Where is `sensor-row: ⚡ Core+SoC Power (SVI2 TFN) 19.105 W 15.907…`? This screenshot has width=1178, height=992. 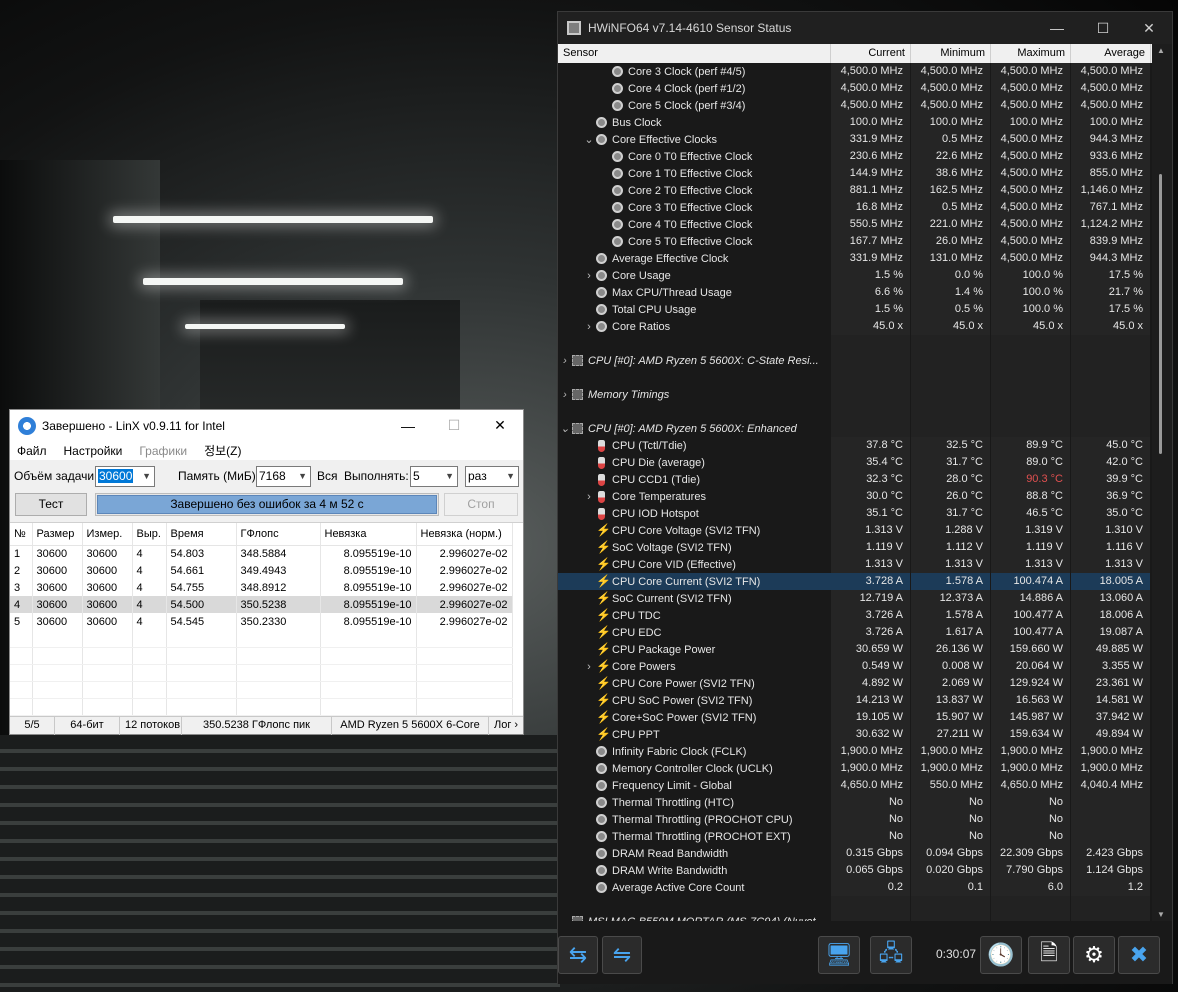 sensor-row: ⚡ Core+SoC Power (SVI2 TFN) 19.105 W 15.907… is located at coordinates (855, 717).